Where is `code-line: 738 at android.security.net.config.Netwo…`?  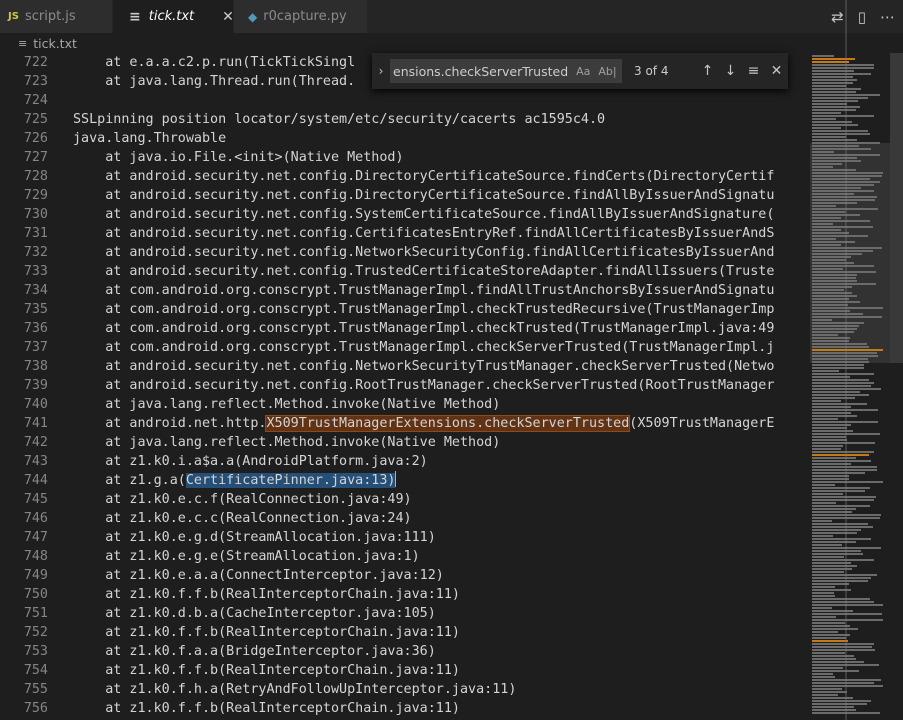 code-line: 738 at android.security.net.config.Netwo… is located at coordinates (405, 366).